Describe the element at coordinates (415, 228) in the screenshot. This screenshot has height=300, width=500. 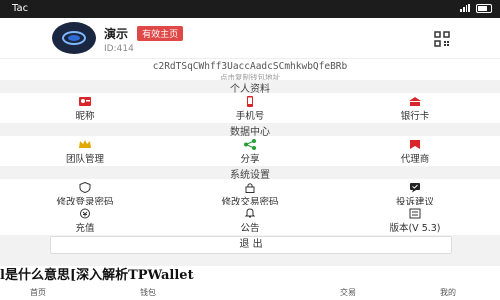
I see `menu-label: 版本(V 5.3)` at that location.